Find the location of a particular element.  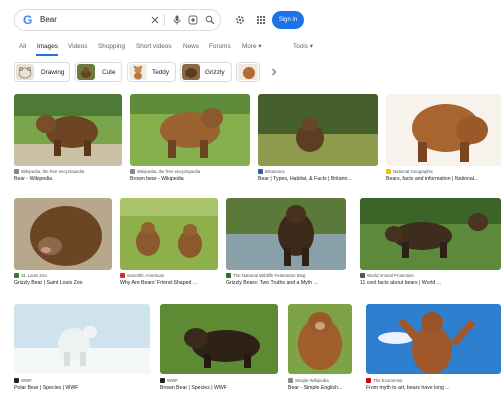

result-title: Brown bear - Wikipedia is located at coordinates (190, 179).